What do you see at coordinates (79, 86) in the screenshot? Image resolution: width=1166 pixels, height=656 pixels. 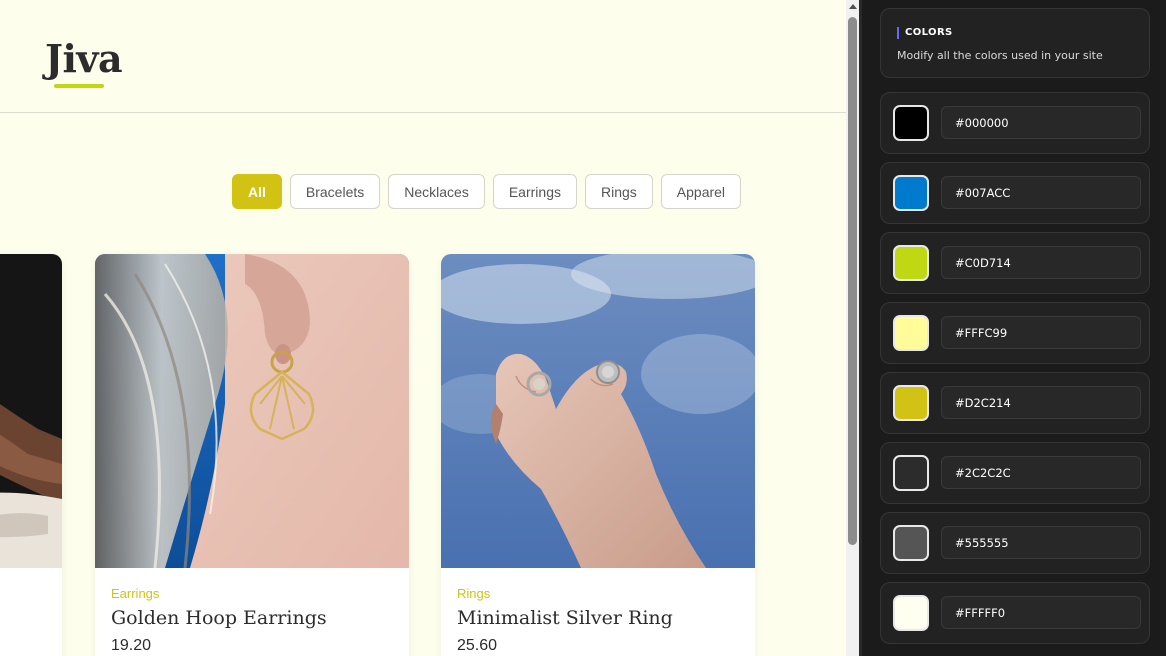 I see `logo-underline` at bounding box center [79, 86].